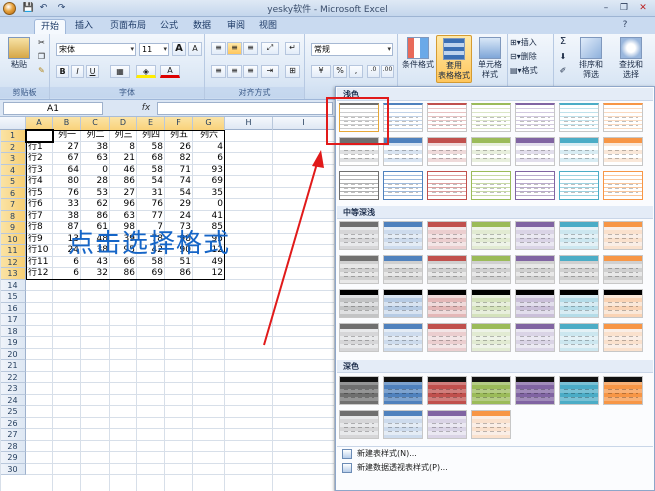 The width and height of the screenshot is (655, 491). Describe the element at coordinates (95, 194) in the screenshot. I see `cell: 53` at that location.